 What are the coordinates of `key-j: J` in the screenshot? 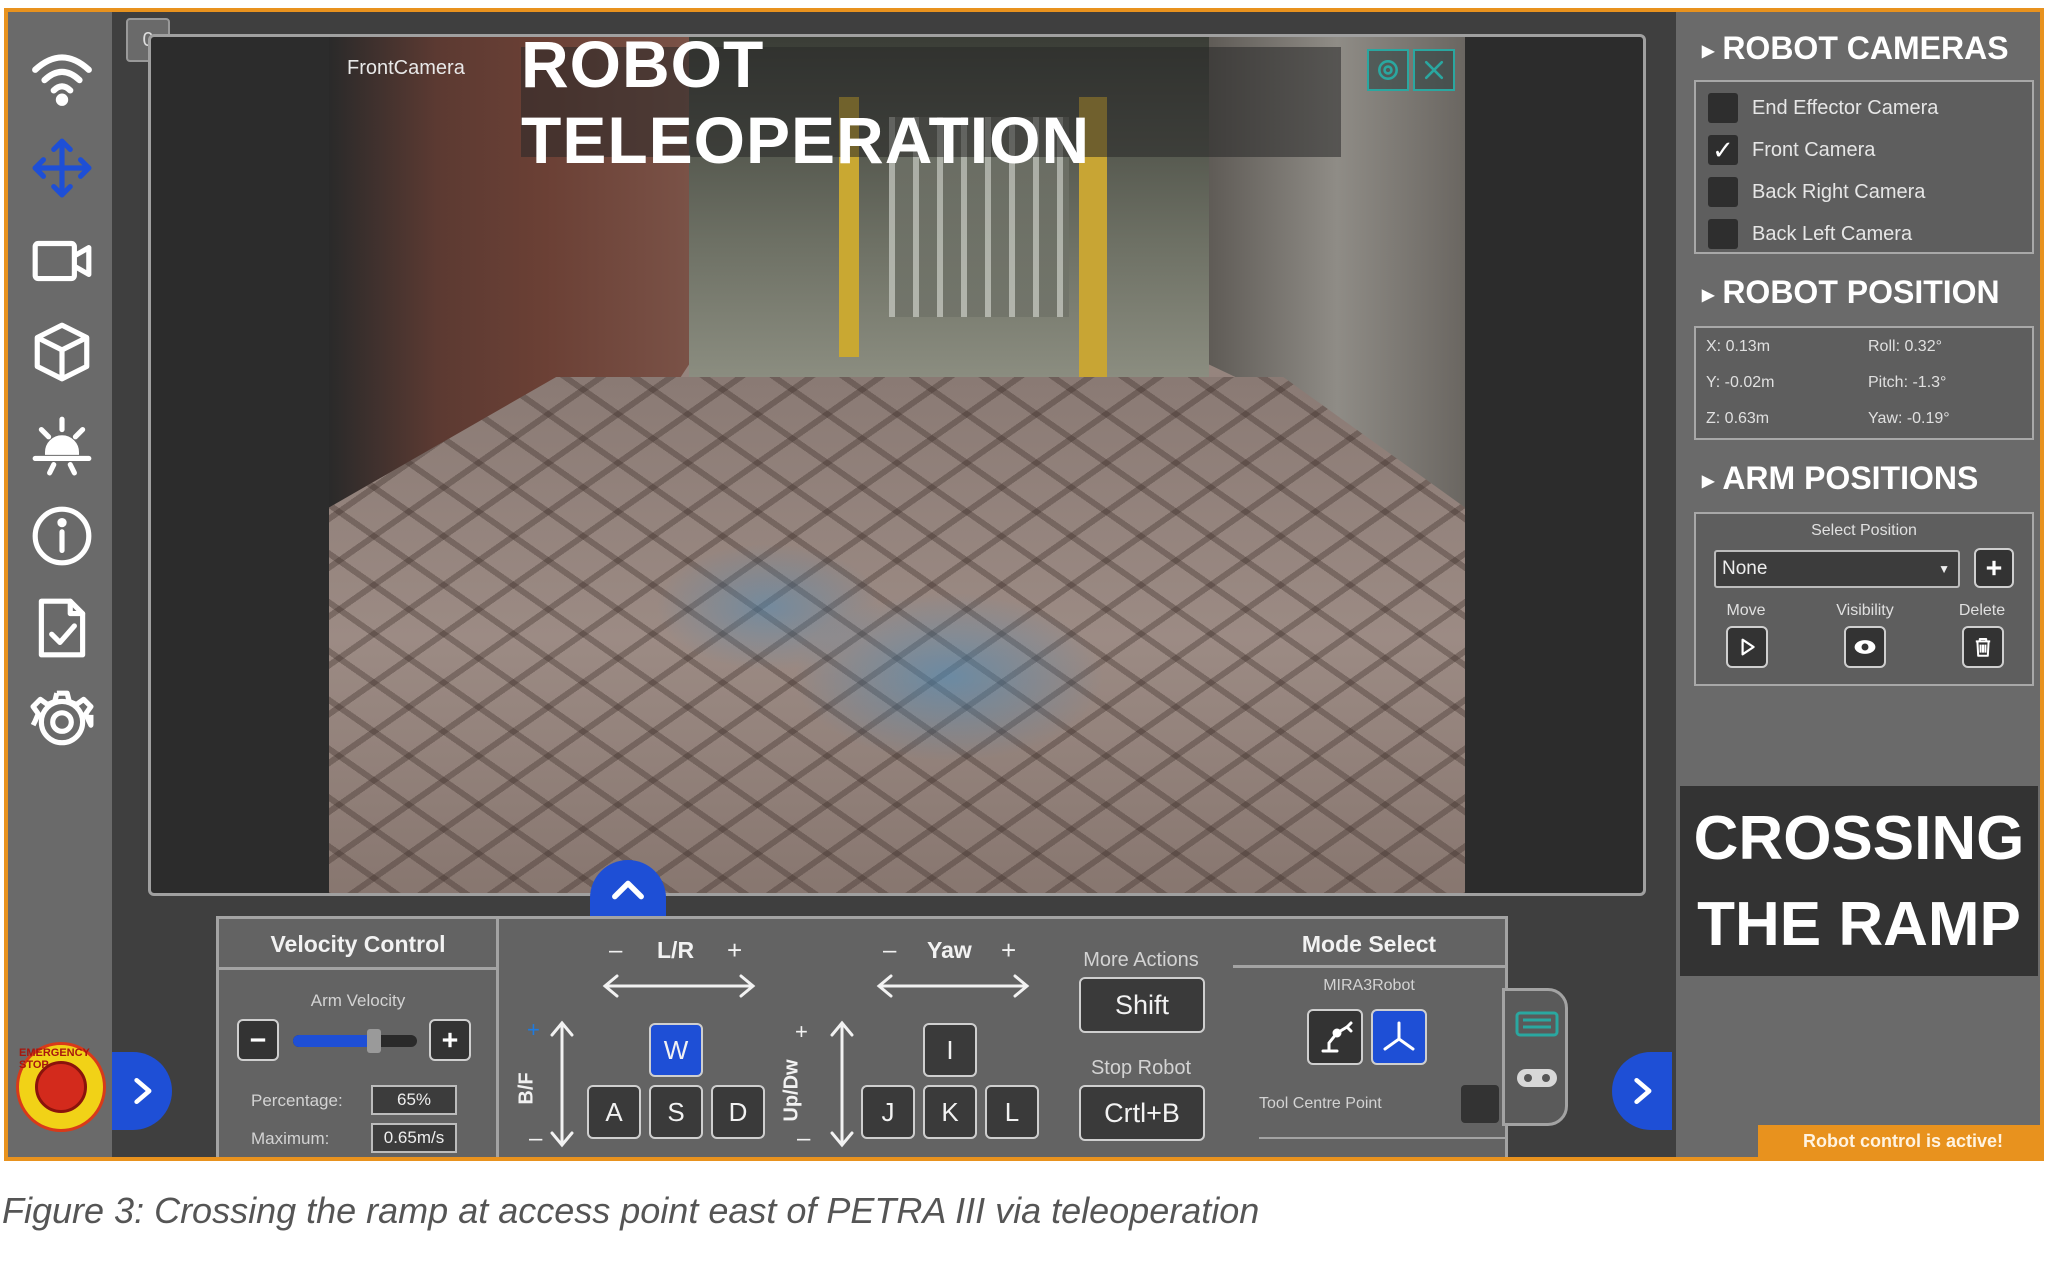 It's located at (888, 1112).